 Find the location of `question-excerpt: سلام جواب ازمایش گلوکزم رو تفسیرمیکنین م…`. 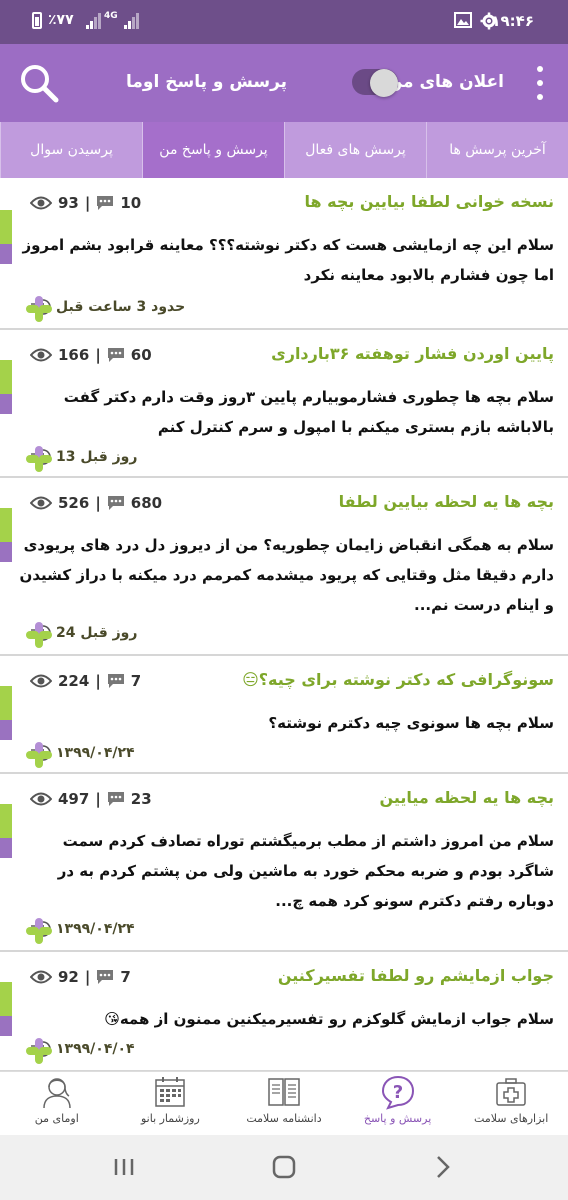

question-excerpt: سلام جواب ازمایش گلوکزم رو تفسیرمیکنین م… is located at coordinates (329, 1019).